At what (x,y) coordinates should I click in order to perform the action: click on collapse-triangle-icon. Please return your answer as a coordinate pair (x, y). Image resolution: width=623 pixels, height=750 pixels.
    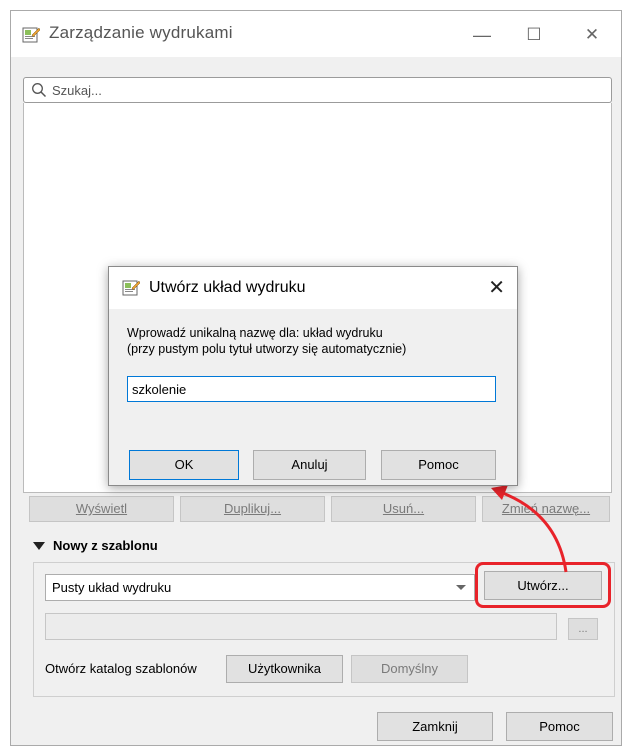
    Looking at the image, I should click on (39, 545).